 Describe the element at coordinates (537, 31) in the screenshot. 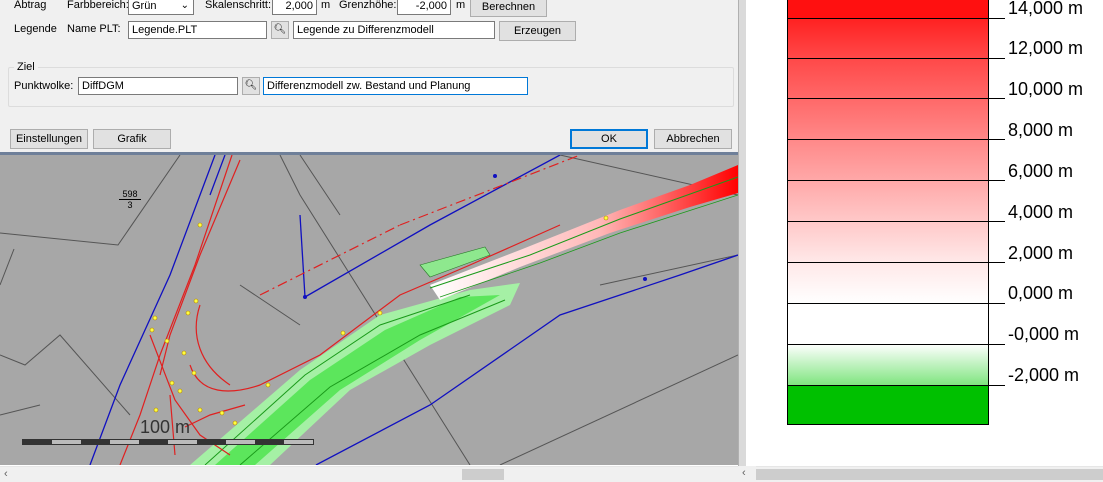

I see `erzeugen-button: Erzeugen` at that location.